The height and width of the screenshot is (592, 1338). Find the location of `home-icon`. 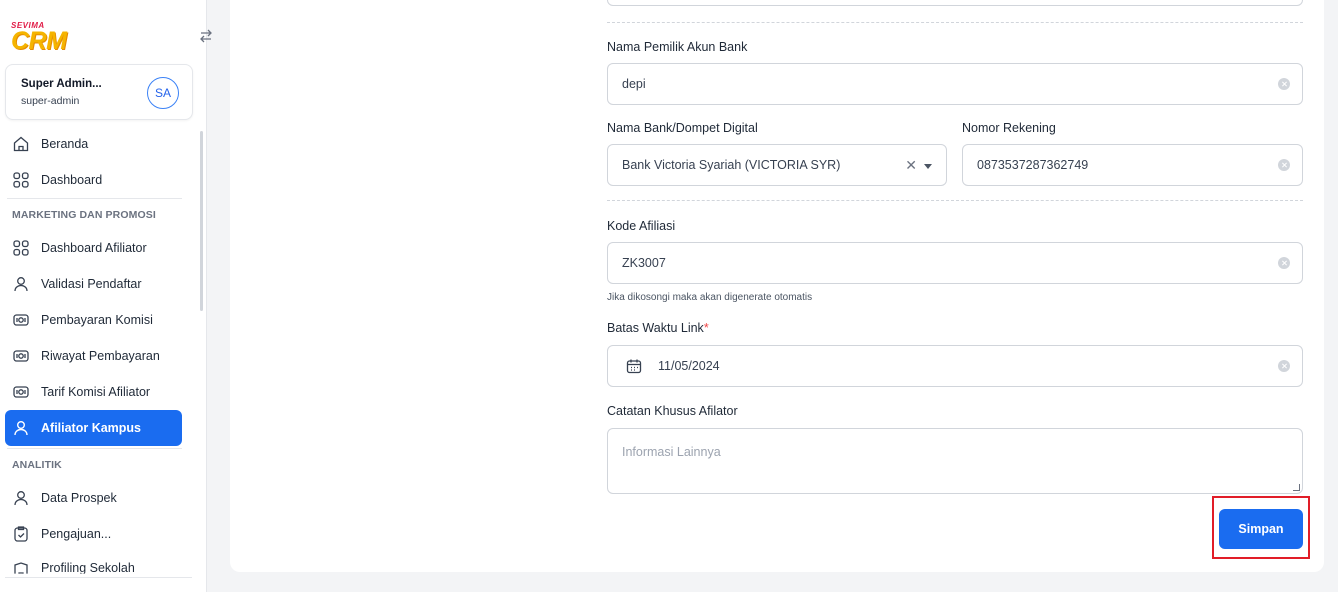

home-icon is located at coordinates (21, 144).